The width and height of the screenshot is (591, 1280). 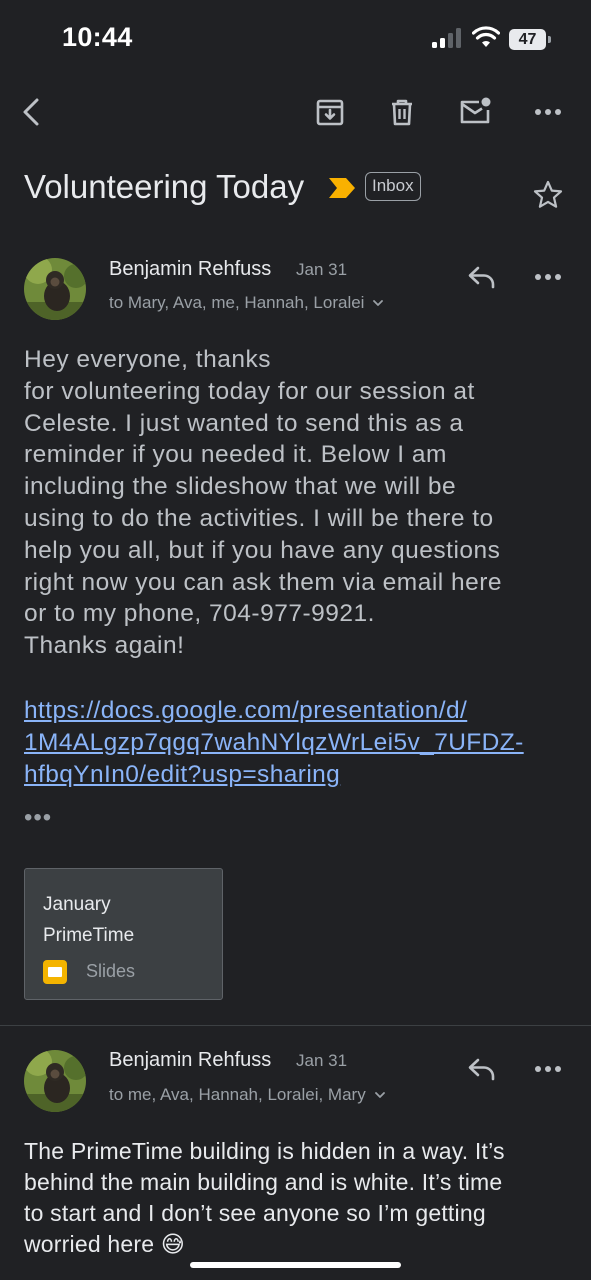 What do you see at coordinates (97, 37) in the screenshot?
I see `status-time: 10:44` at bounding box center [97, 37].